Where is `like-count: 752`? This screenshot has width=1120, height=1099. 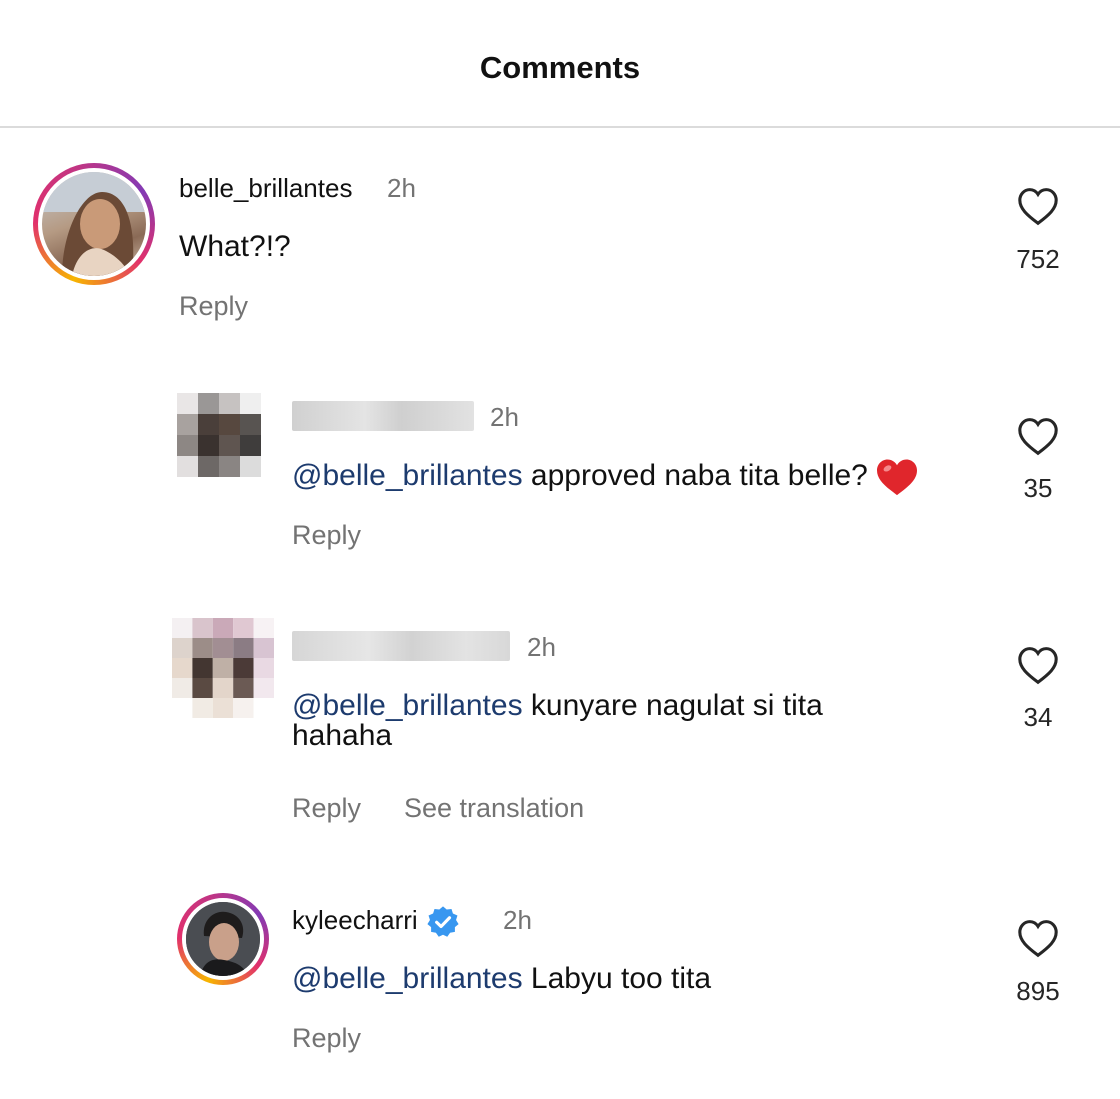 like-count: 752 is located at coordinates (1038, 259).